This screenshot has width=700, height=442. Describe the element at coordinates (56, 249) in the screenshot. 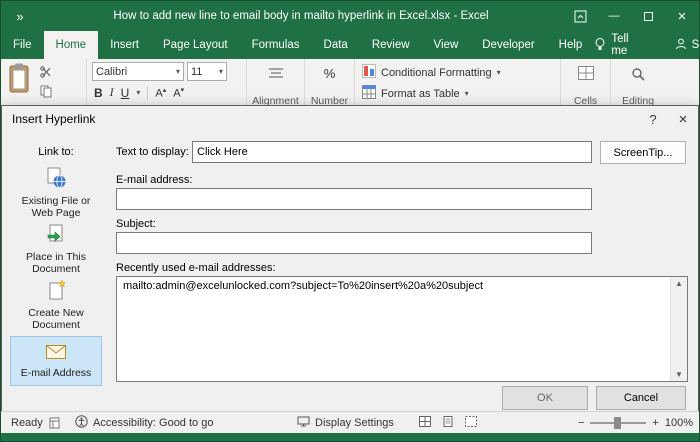

I see `sidebar-item-place-in-document: Place in This Document` at that location.